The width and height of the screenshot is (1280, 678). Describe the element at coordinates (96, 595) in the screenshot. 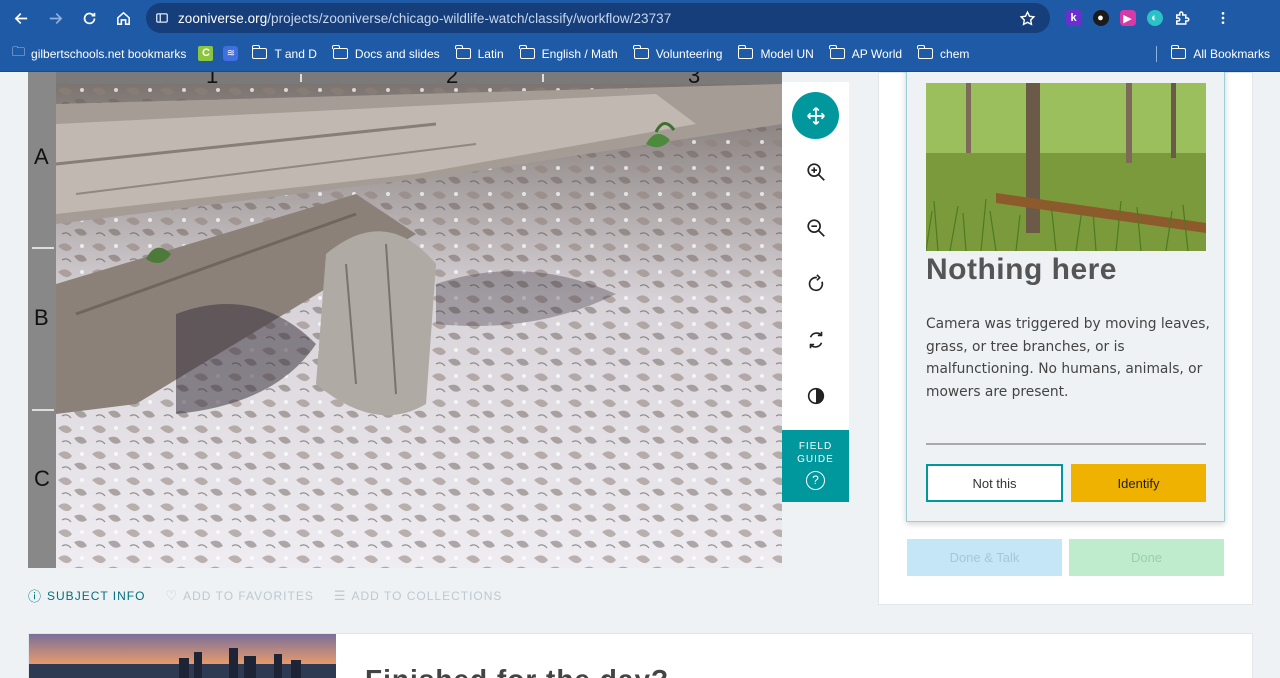

I see `subject-info-label: SUBJECT INFO` at that location.